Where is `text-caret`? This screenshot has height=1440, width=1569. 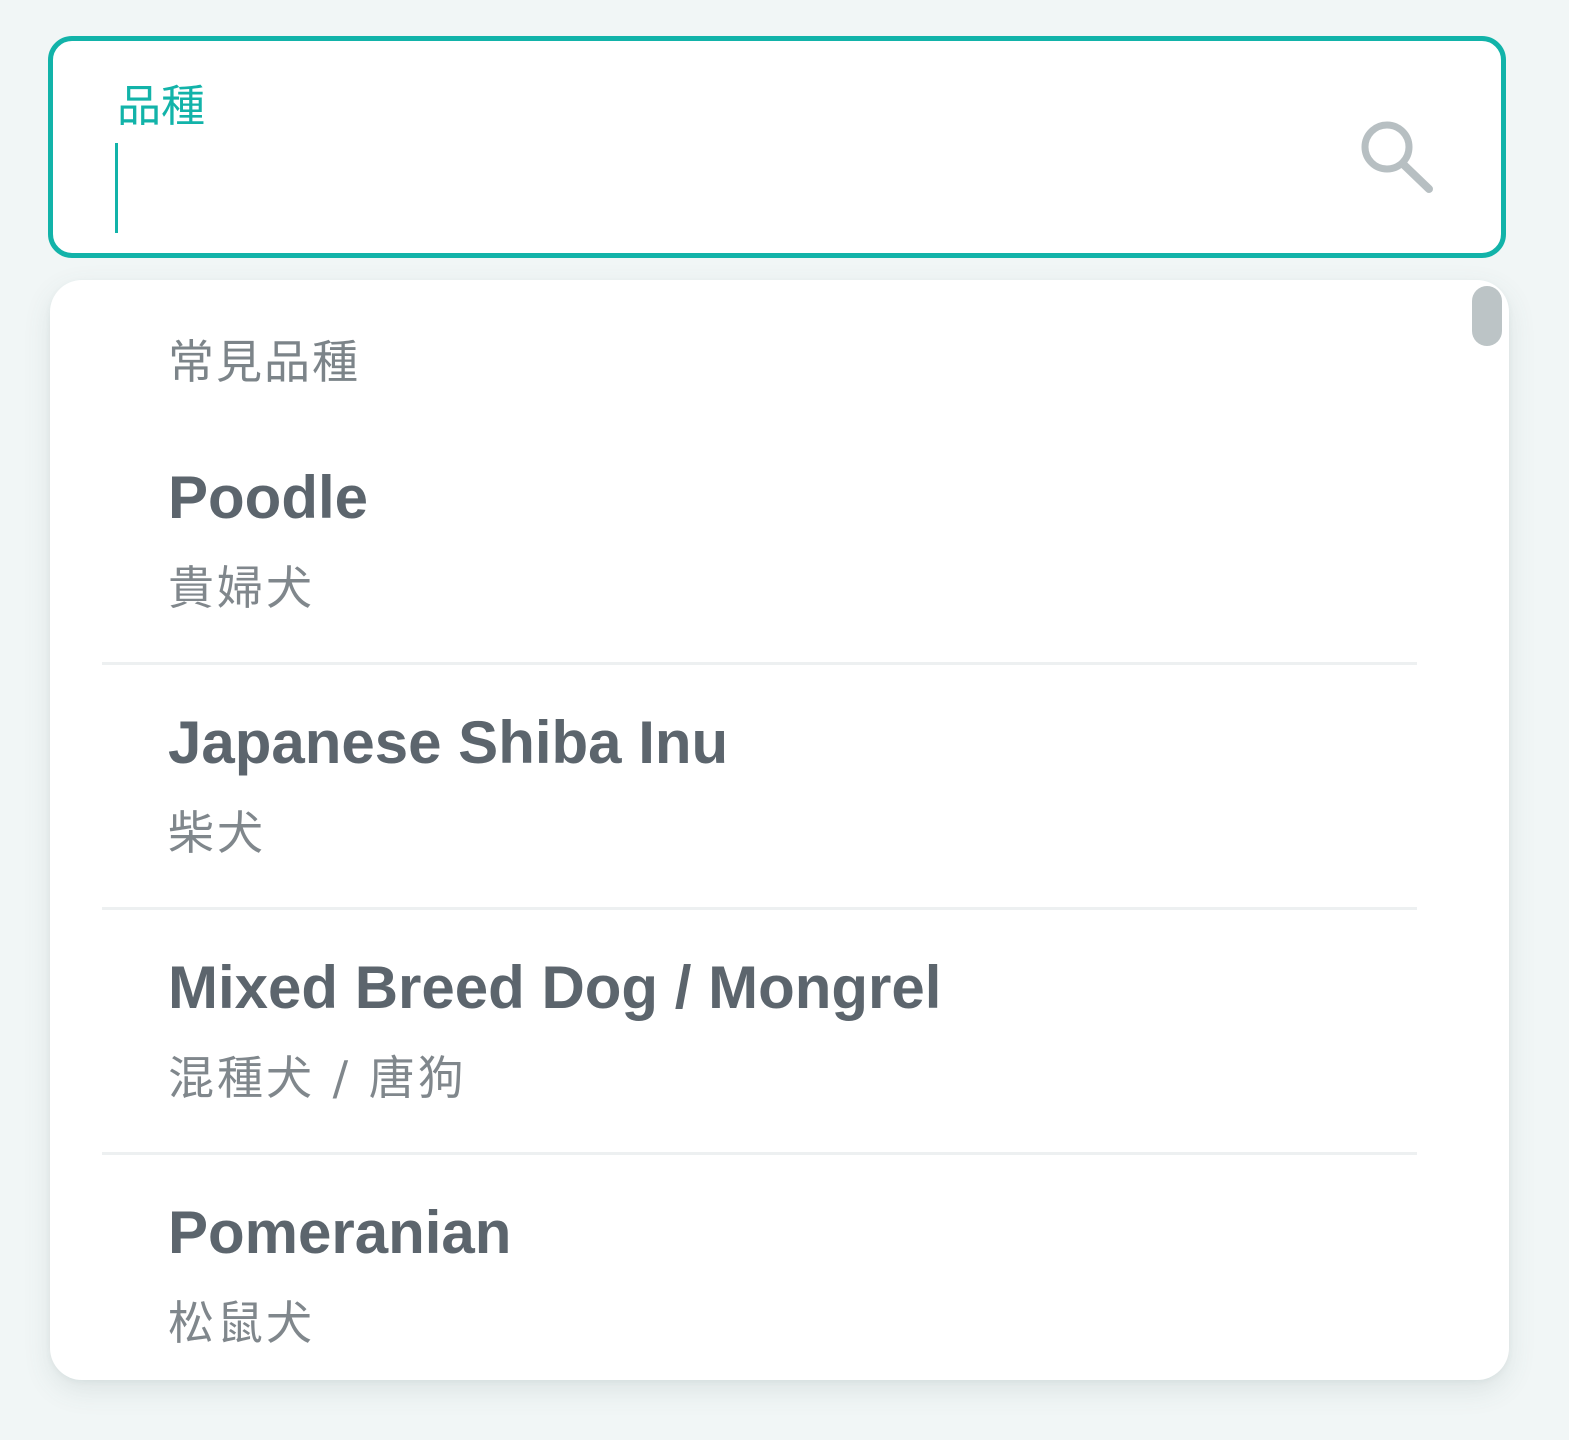
text-caret is located at coordinates (116, 188).